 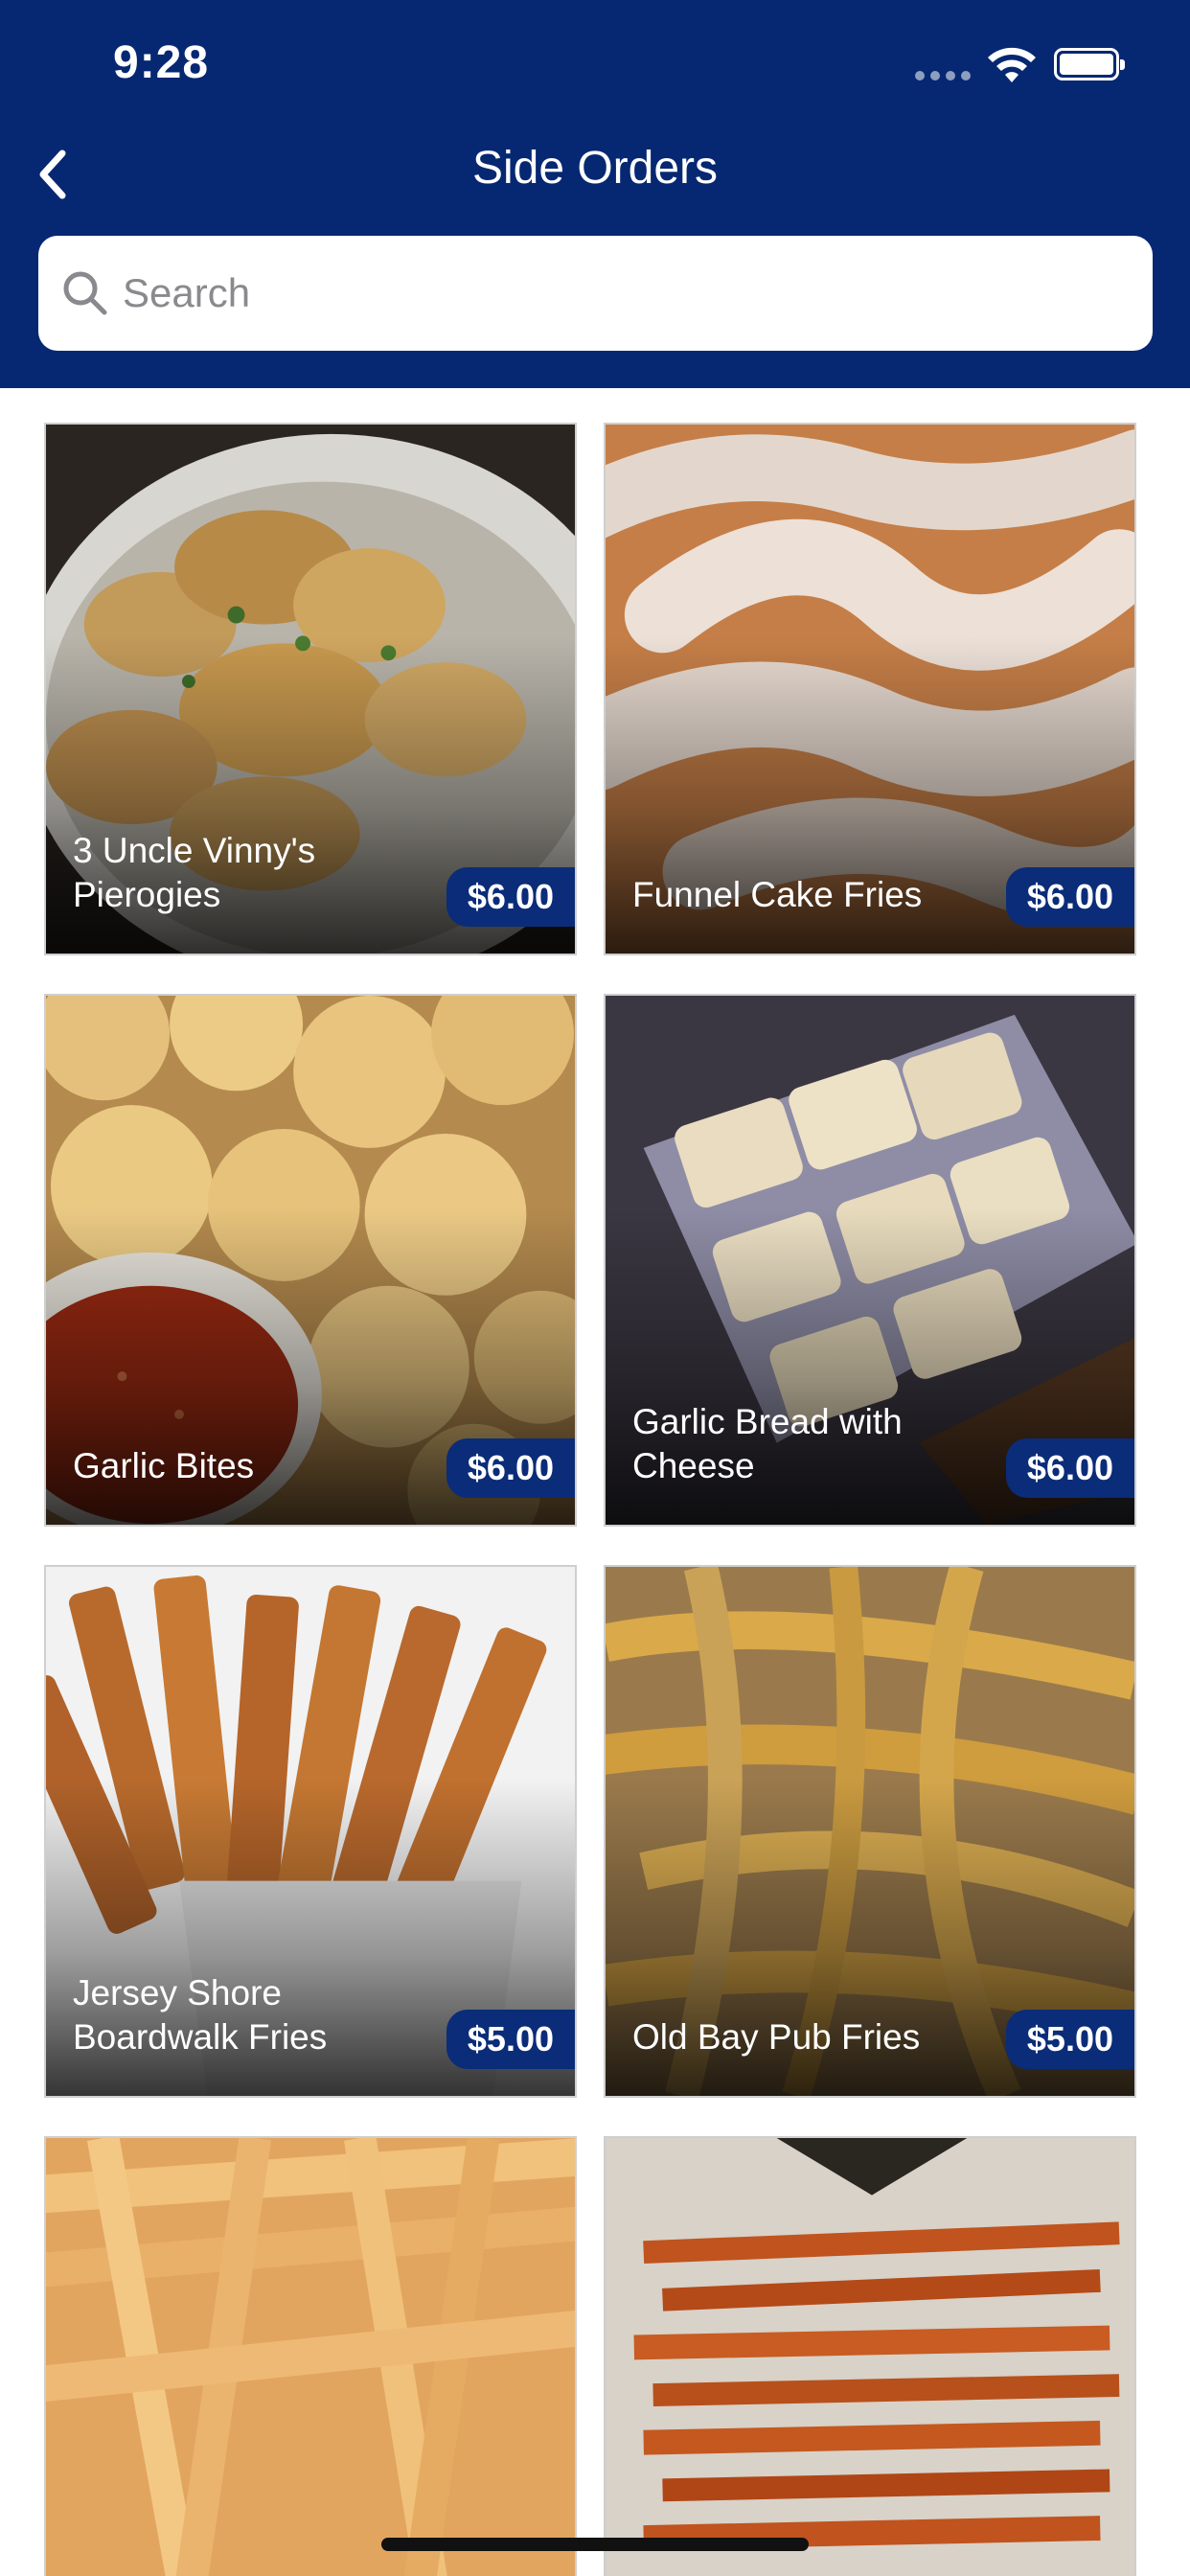 What do you see at coordinates (870, 1832) in the screenshot?
I see `menu-item-card: Old Bay Pub Fries $5.00` at bounding box center [870, 1832].